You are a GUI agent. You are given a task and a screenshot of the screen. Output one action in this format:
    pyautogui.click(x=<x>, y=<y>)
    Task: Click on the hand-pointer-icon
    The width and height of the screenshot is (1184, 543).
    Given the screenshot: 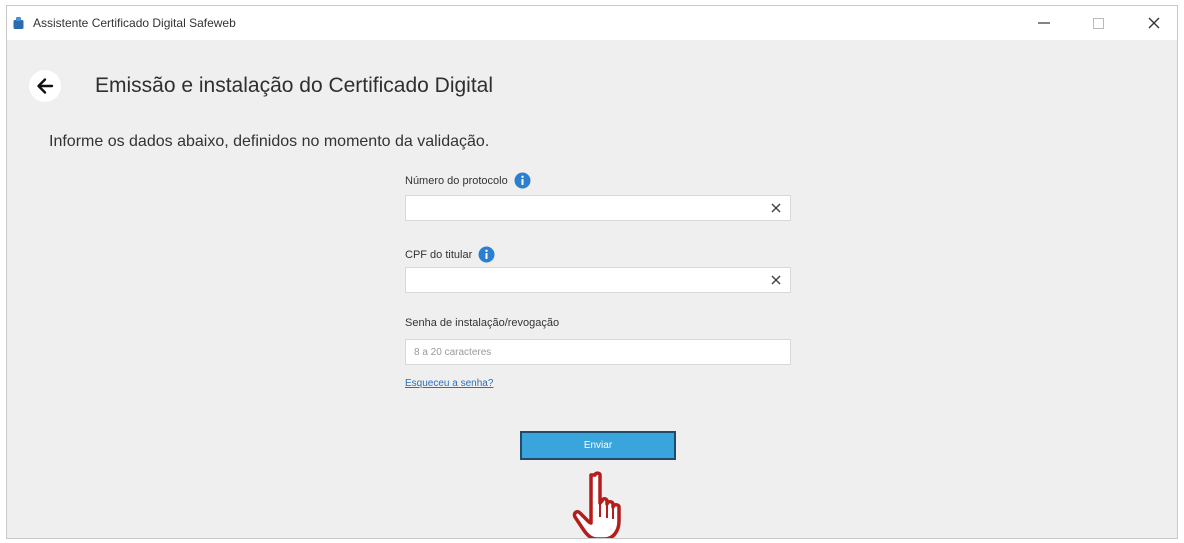 What is the action you would take?
    pyautogui.click(x=596, y=504)
    